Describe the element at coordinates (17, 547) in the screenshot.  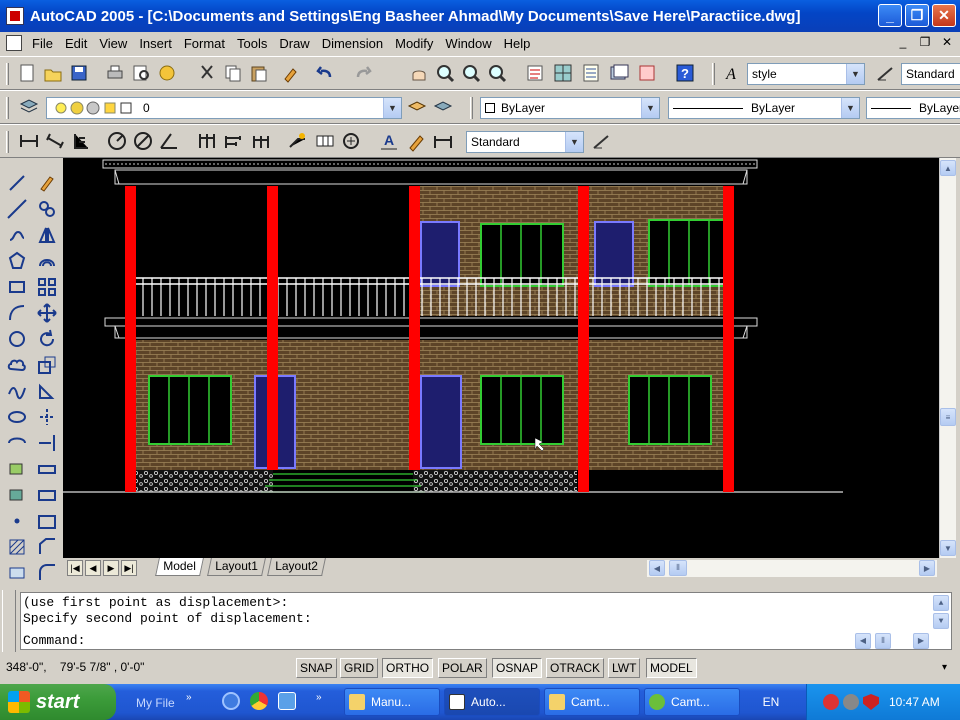
I see `hatch-icon` at that location.